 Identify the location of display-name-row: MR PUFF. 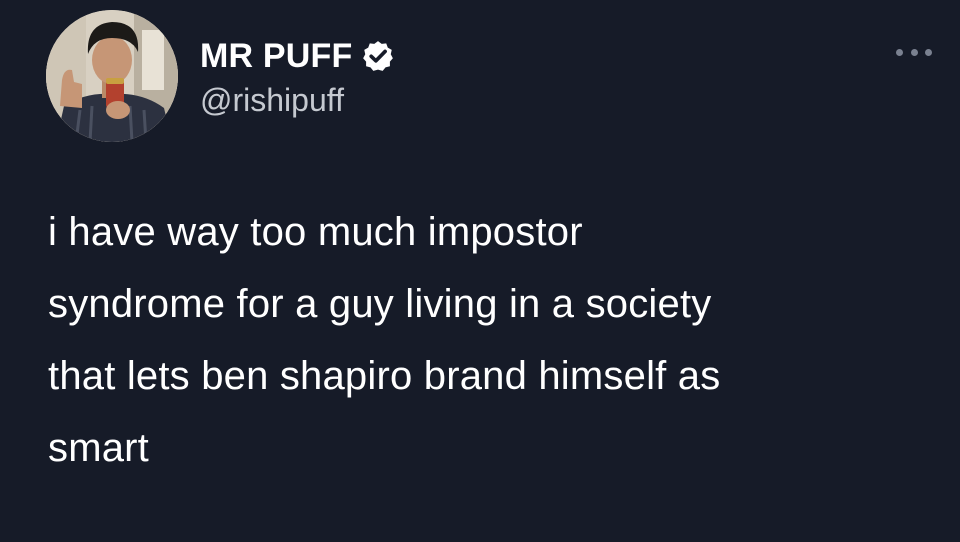
(297, 56).